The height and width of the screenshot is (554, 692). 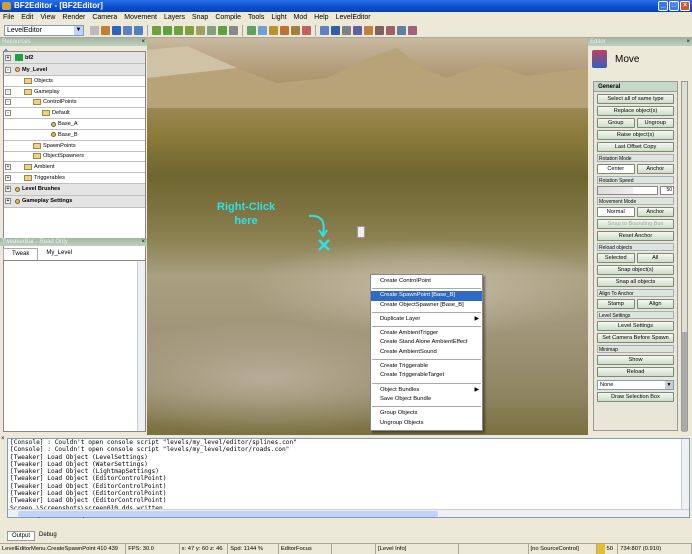 What do you see at coordinates (200, 18) in the screenshot?
I see `menu-snap: Snap` at bounding box center [200, 18].